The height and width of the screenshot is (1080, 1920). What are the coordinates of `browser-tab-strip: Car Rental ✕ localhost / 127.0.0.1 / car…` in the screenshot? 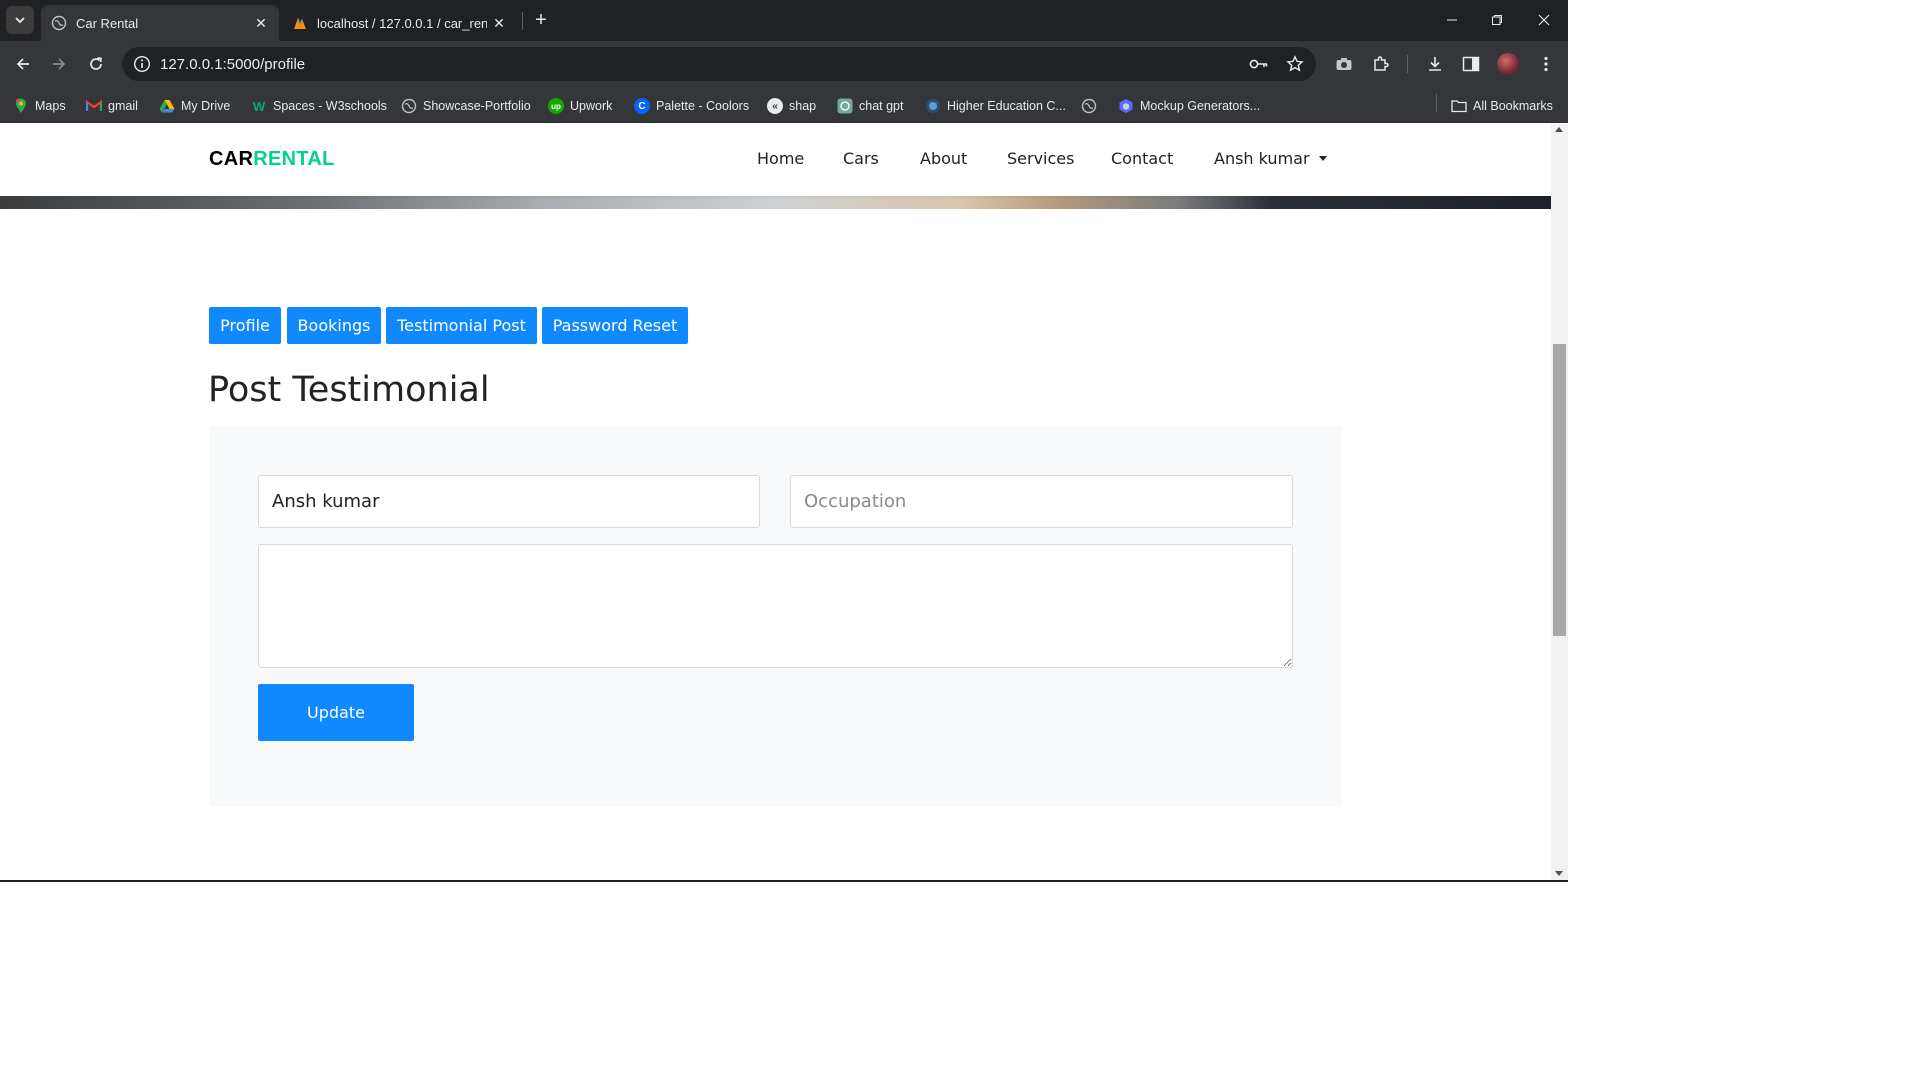 It's located at (784, 20).